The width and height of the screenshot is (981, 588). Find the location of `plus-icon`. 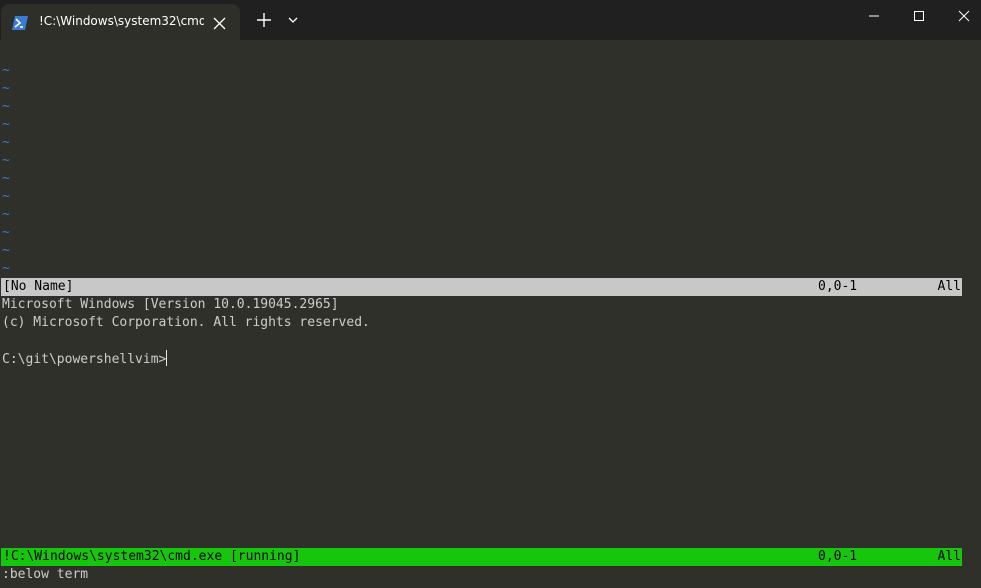

plus-icon is located at coordinates (264, 20).